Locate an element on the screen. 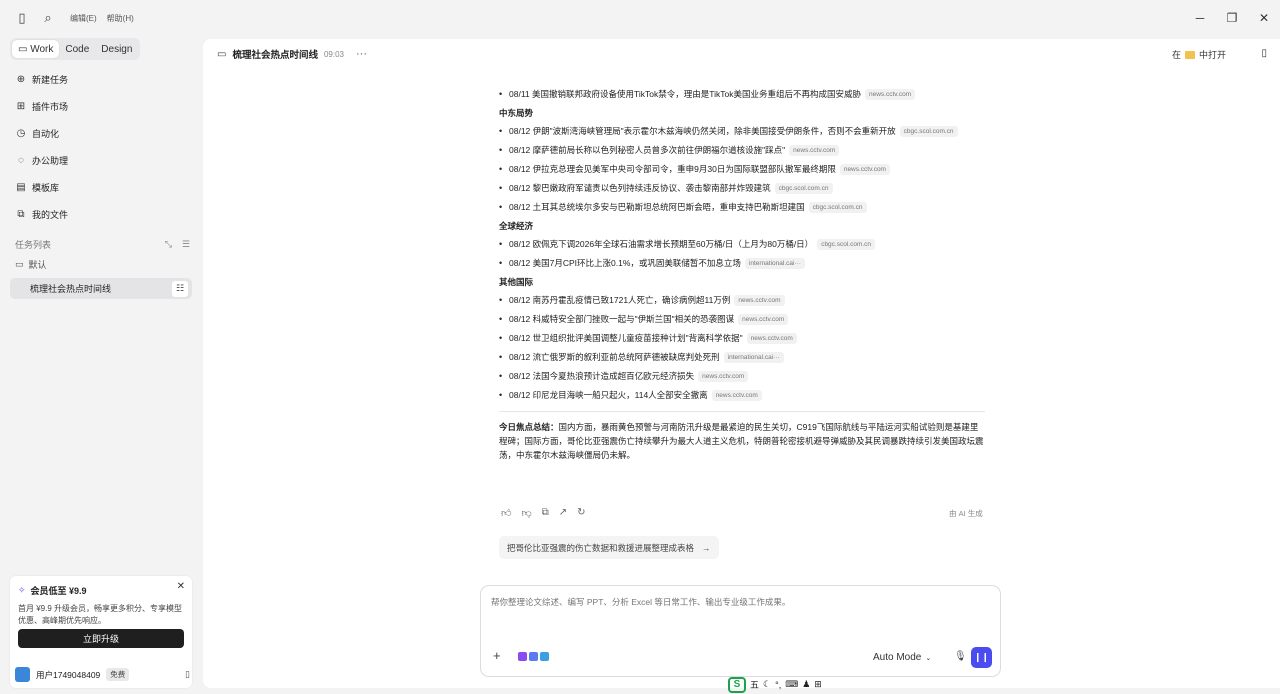 The width and height of the screenshot is (1280, 694). upgrade-button: 立即升级 is located at coordinates (101, 638).